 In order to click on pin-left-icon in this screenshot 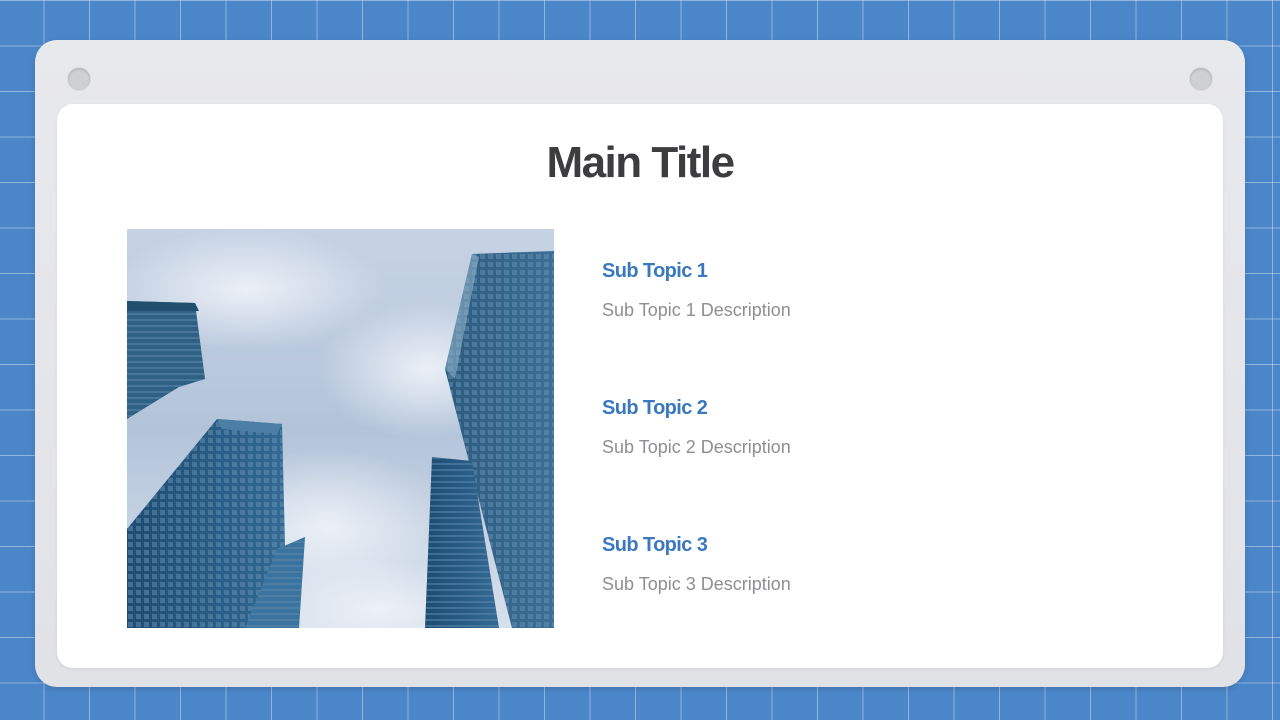, I will do `click(79, 79)`.